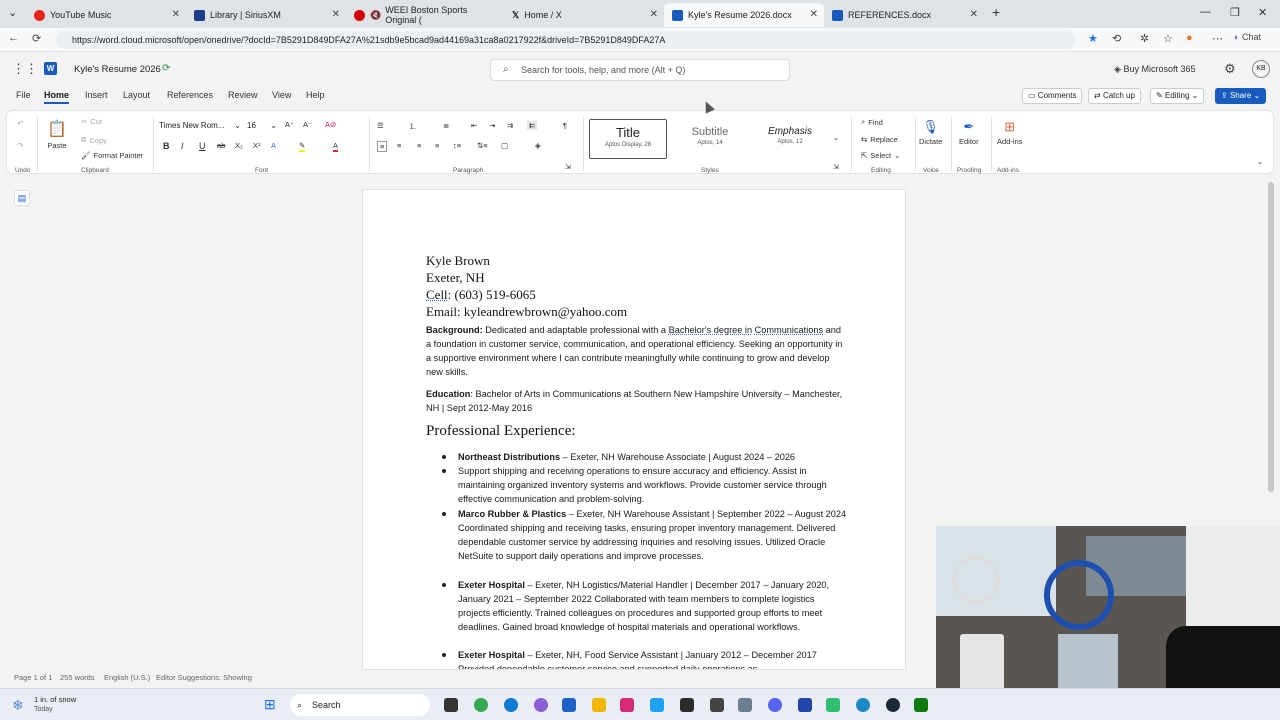  I want to click on task-view-icon, so click(451, 705).